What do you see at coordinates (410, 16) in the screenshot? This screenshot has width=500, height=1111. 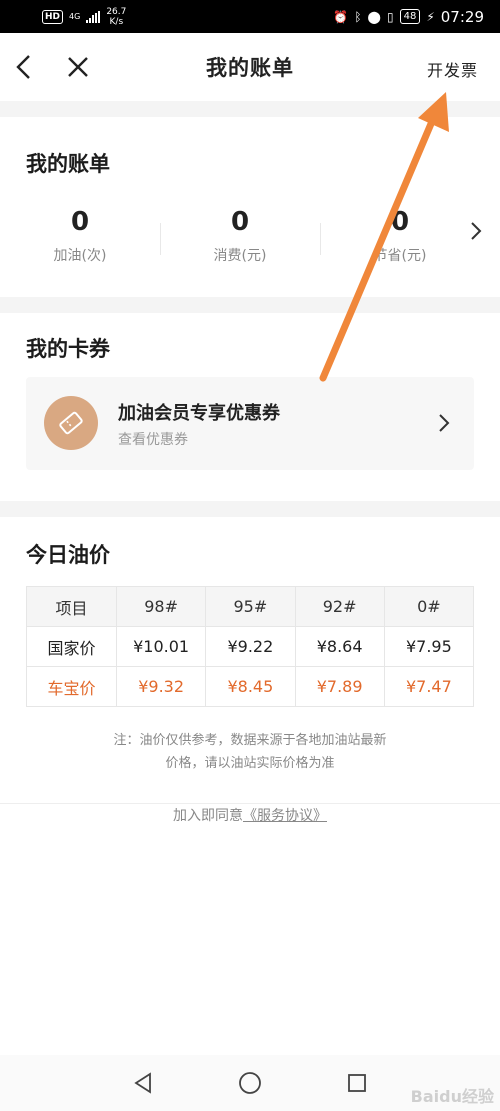 I see `battery-indicator: 48` at bounding box center [410, 16].